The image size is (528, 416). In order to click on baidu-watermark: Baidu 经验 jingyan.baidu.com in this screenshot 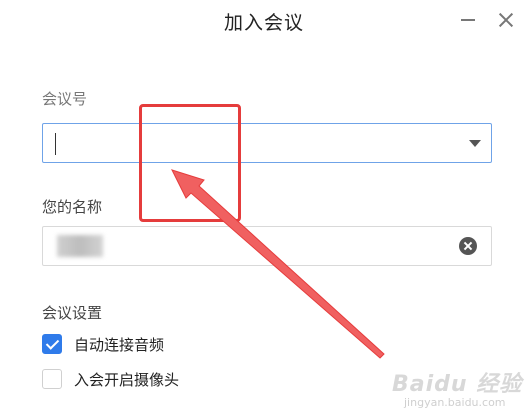, I will do `click(458, 389)`.